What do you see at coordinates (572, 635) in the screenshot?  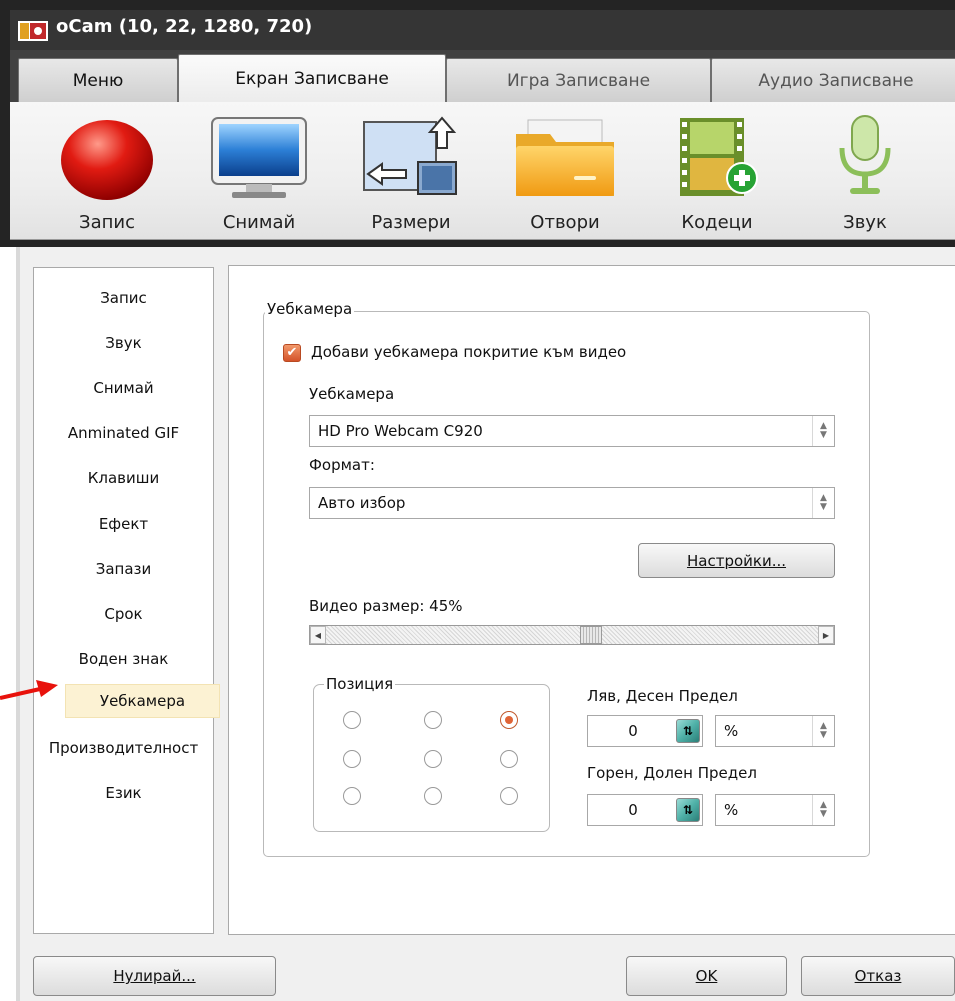 I see `video-size-slider: ◀ ▶` at bounding box center [572, 635].